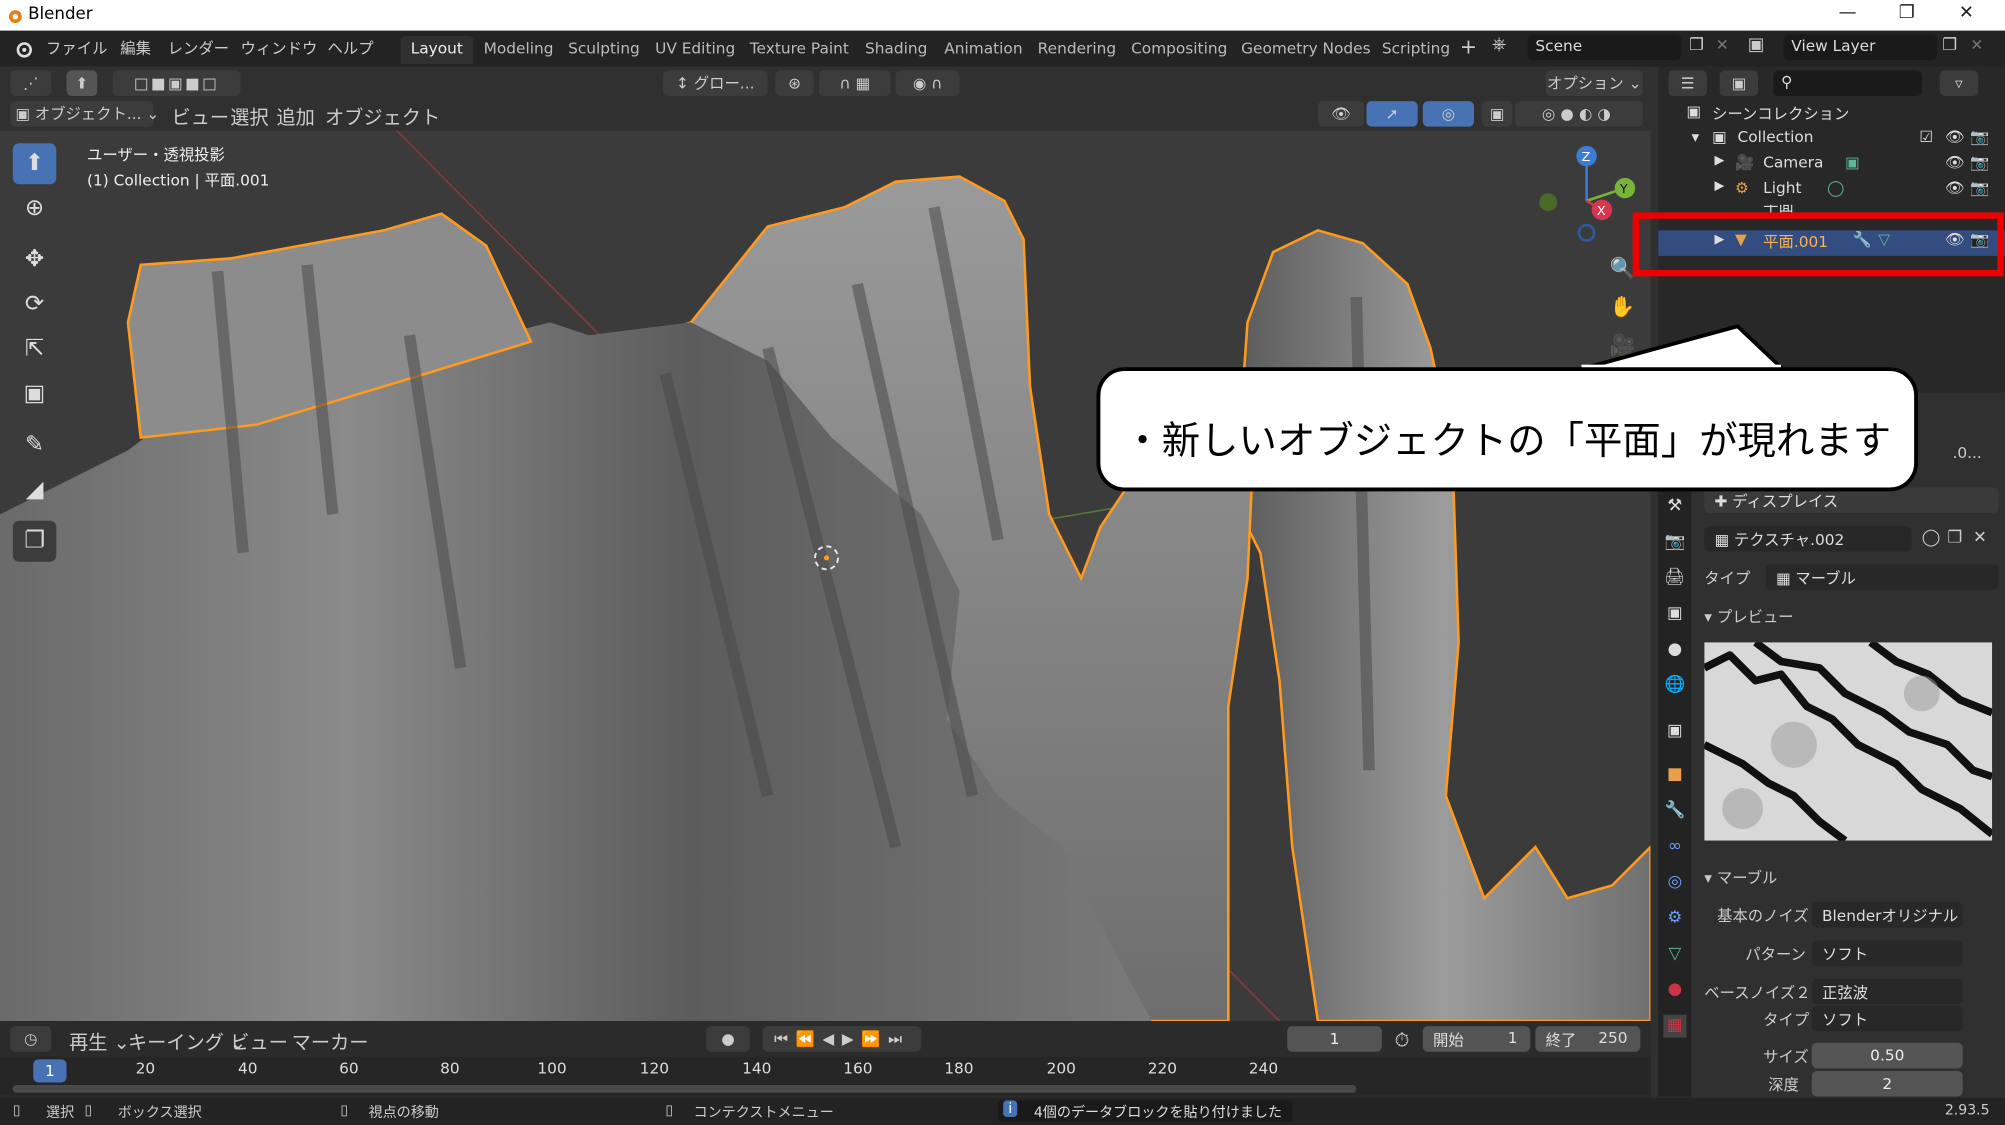 The image size is (2005, 1125). I want to click on tab-modeling: Modeling, so click(518, 50).